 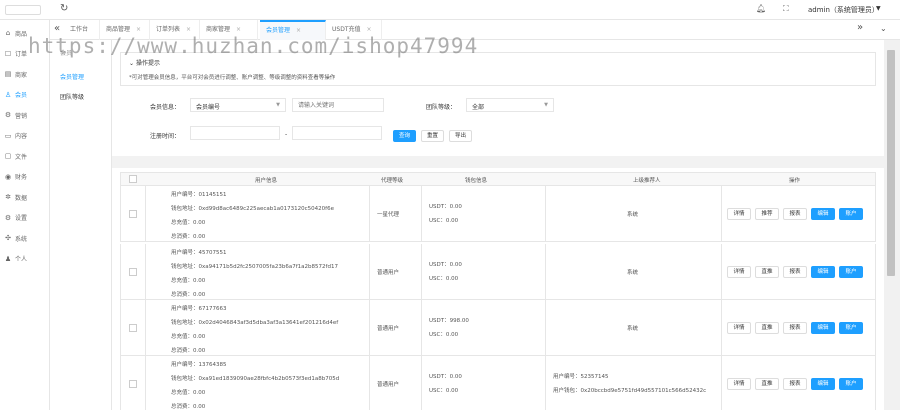 What do you see at coordinates (498, 162) in the screenshot?
I see `section-divider` at bounding box center [498, 162].